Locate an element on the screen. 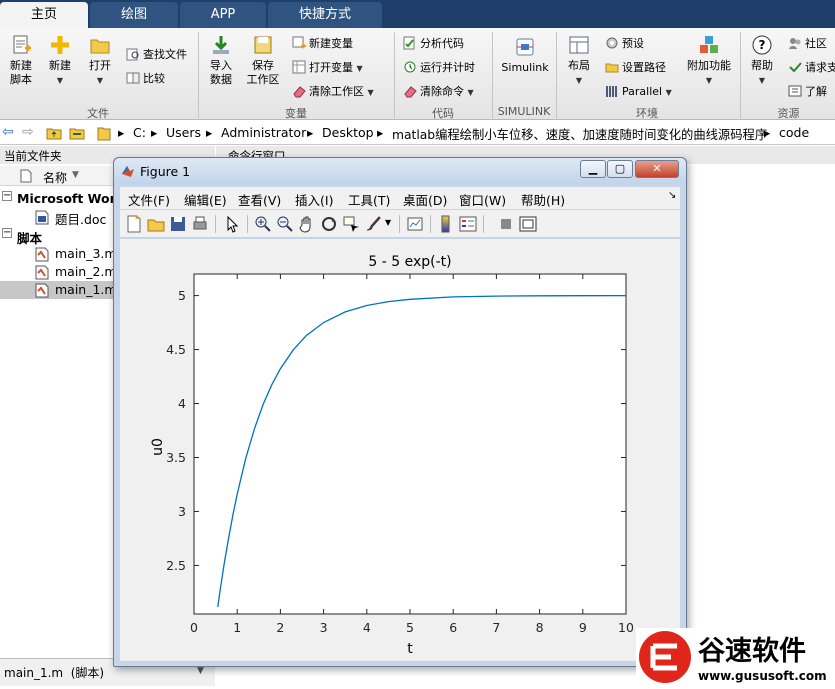 The height and width of the screenshot is (689, 835). layout-button: 布局 ▼ is located at coordinates (579, 61).